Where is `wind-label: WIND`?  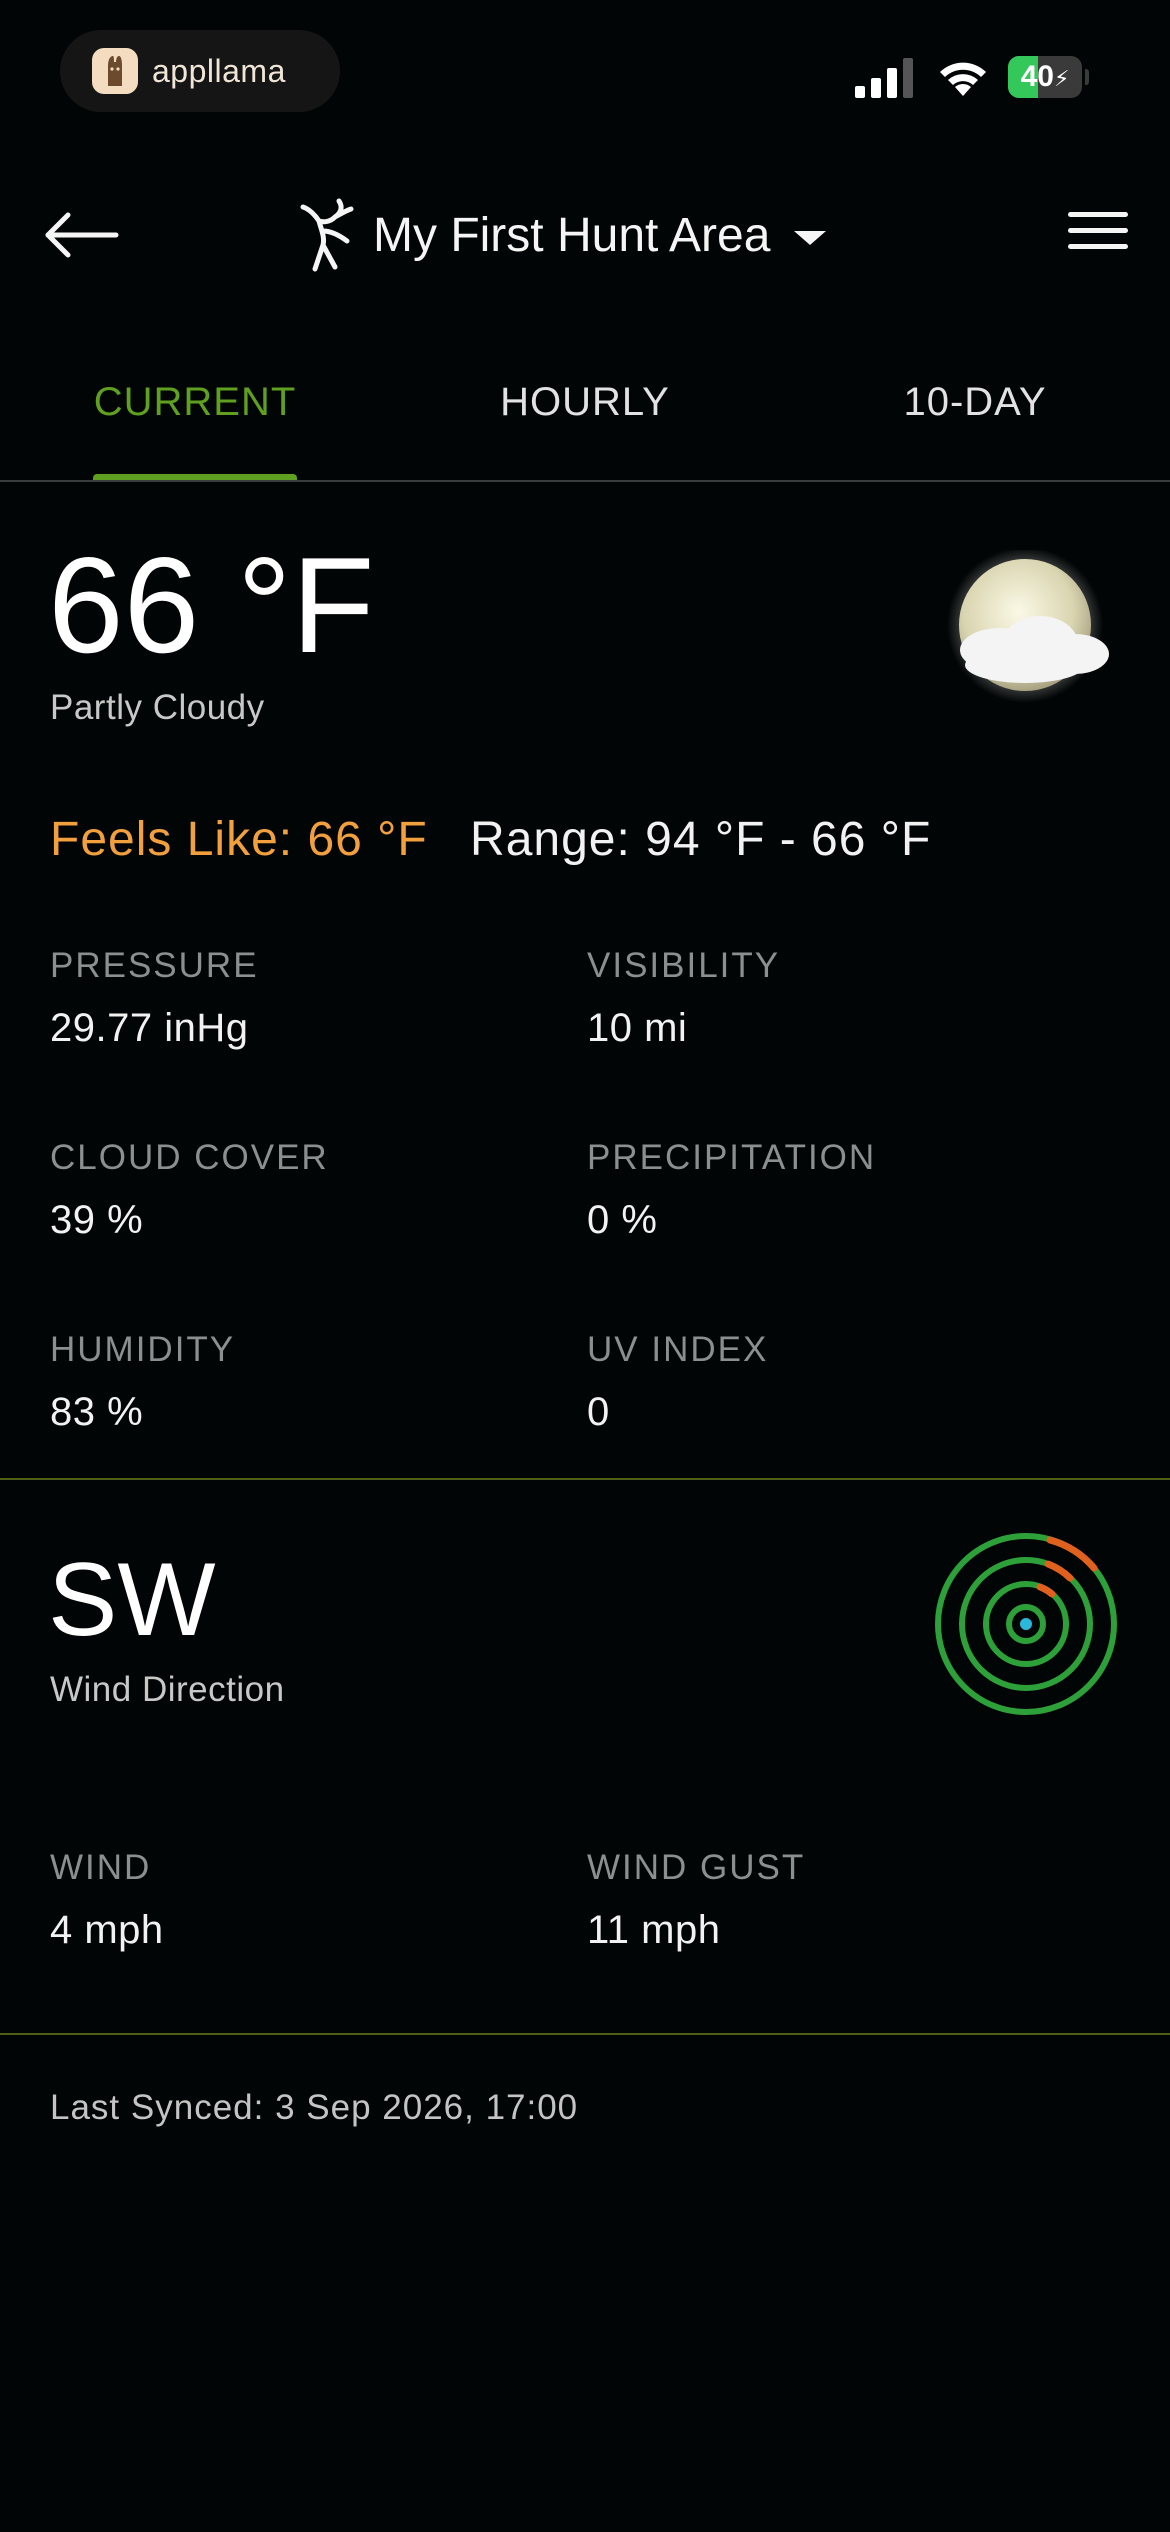
wind-label: WIND is located at coordinates (101, 1867).